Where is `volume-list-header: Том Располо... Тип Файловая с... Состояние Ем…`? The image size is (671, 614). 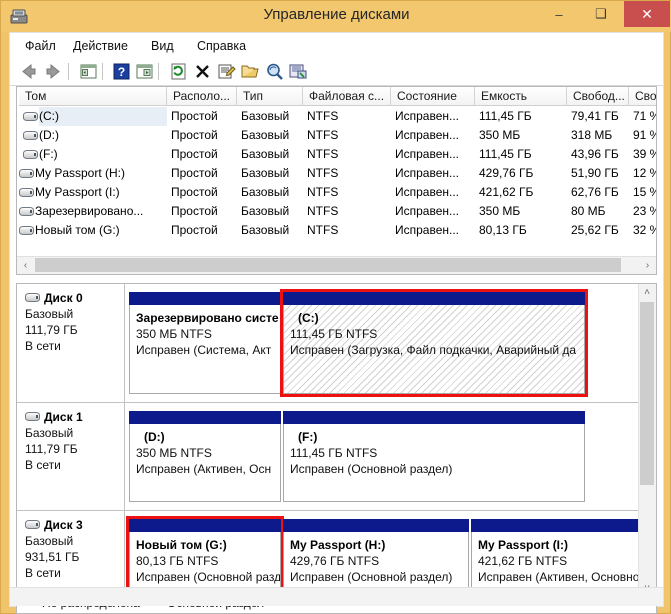
volume-list-header: Том Располо... Тип Файловая с... Состояние Ем… is located at coordinates (336, 96).